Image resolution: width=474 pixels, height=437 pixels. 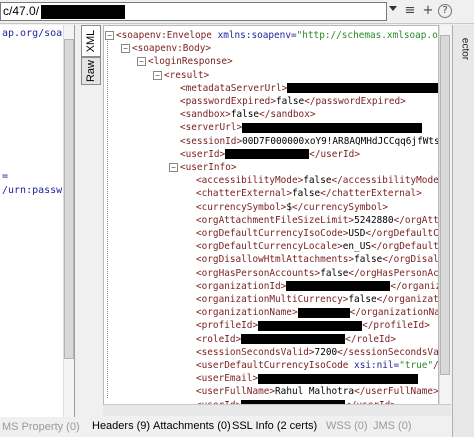 I want to click on tab-headers: Headers (9), so click(x=121, y=426).